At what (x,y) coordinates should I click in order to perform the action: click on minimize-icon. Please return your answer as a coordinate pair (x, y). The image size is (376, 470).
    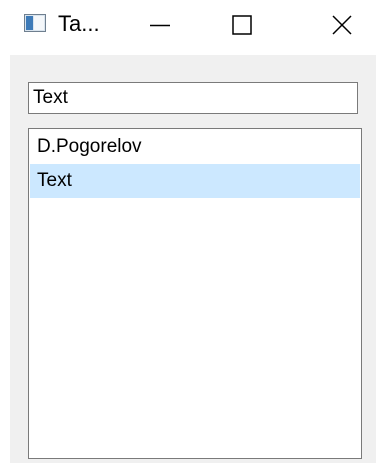
    Looking at the image, I should click on (160, 25).